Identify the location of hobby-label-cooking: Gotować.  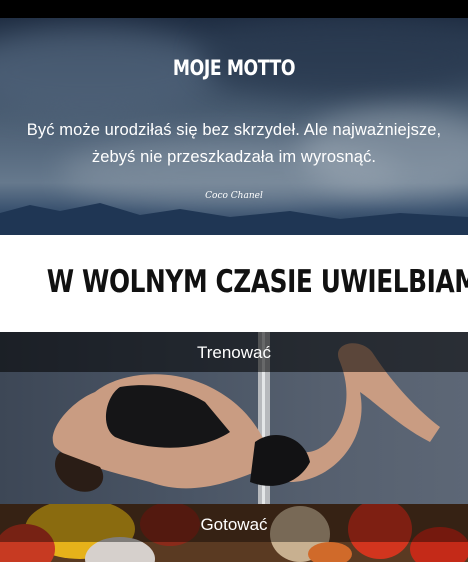
(234, 524).